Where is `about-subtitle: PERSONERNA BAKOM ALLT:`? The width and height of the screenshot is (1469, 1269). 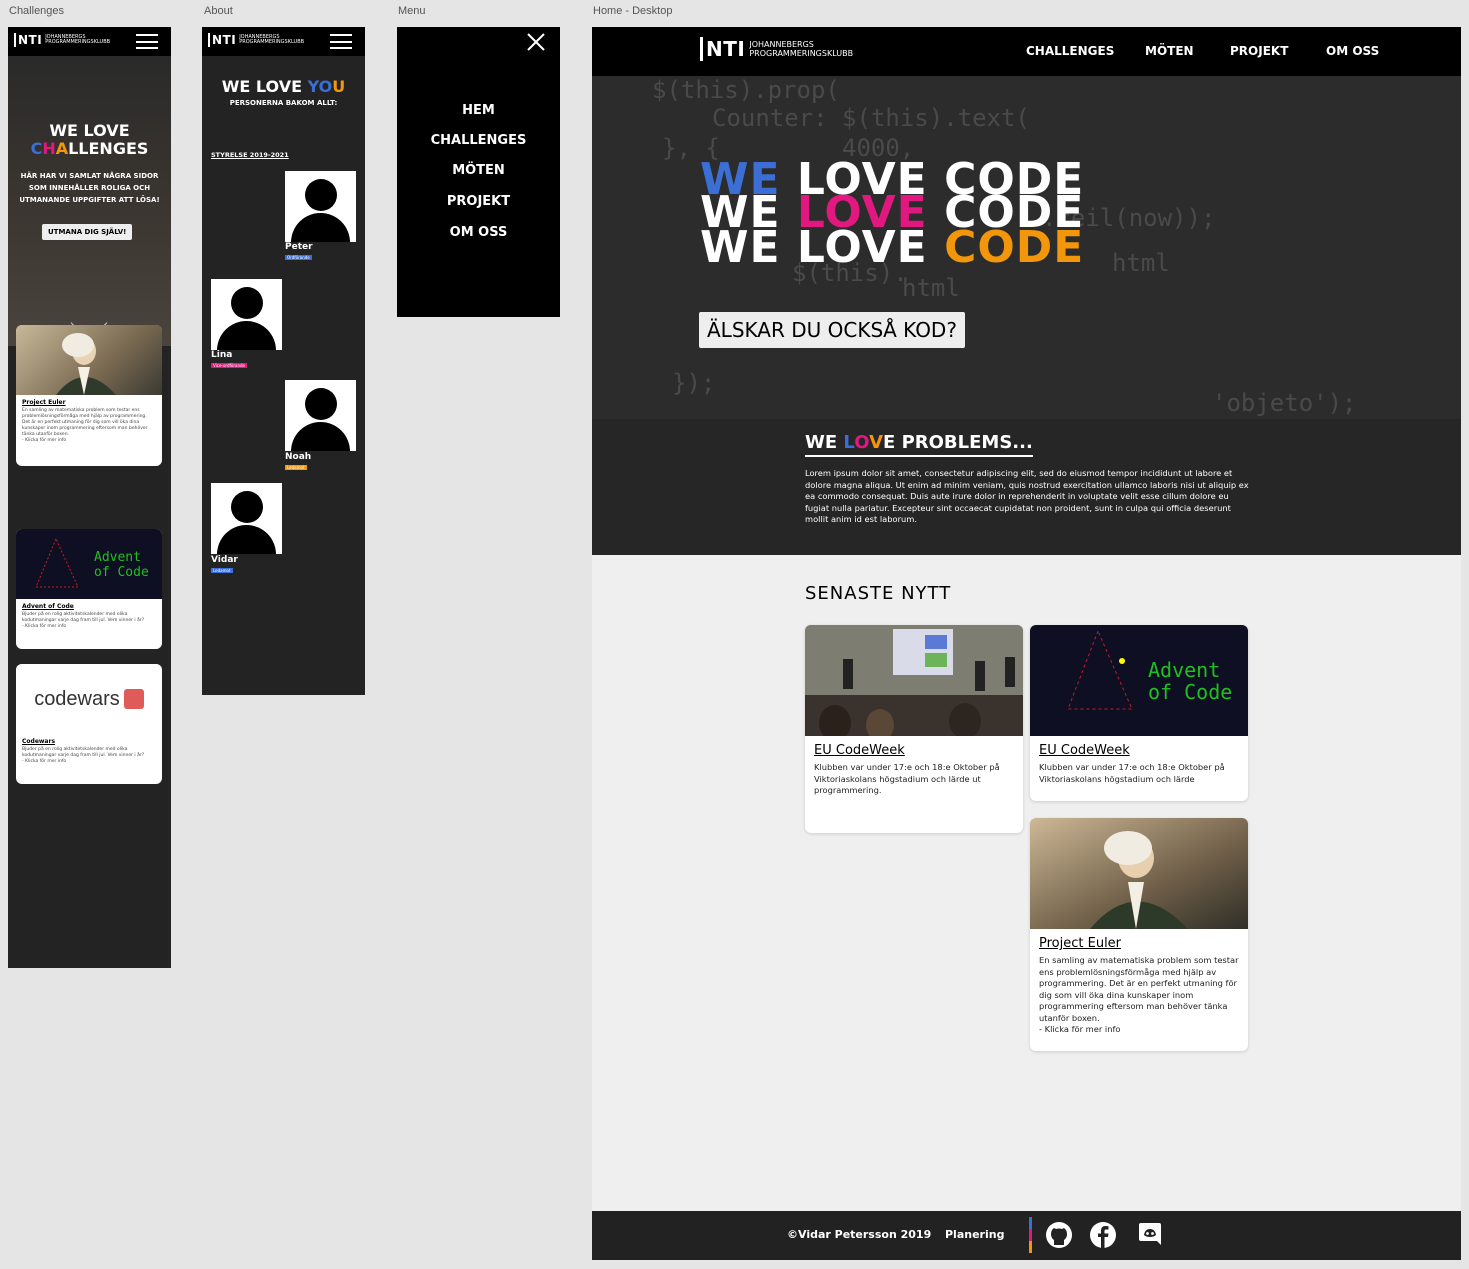 about-subtitle: PERSONERNA BAKOM ALLT: is located at coordinates (283, 103).